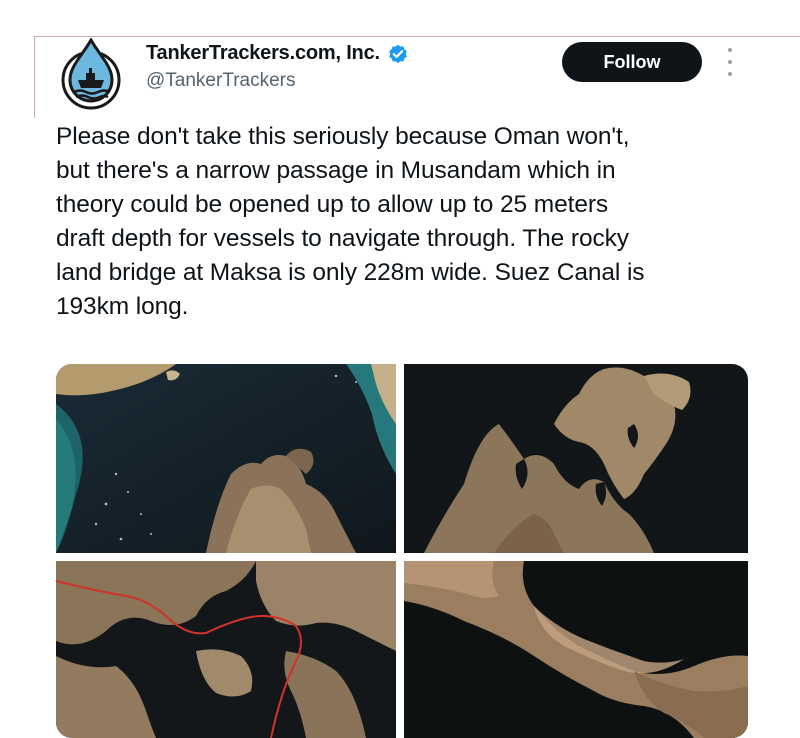  I want to click on water-drop-ship-logo-icon, so click(91, 73).